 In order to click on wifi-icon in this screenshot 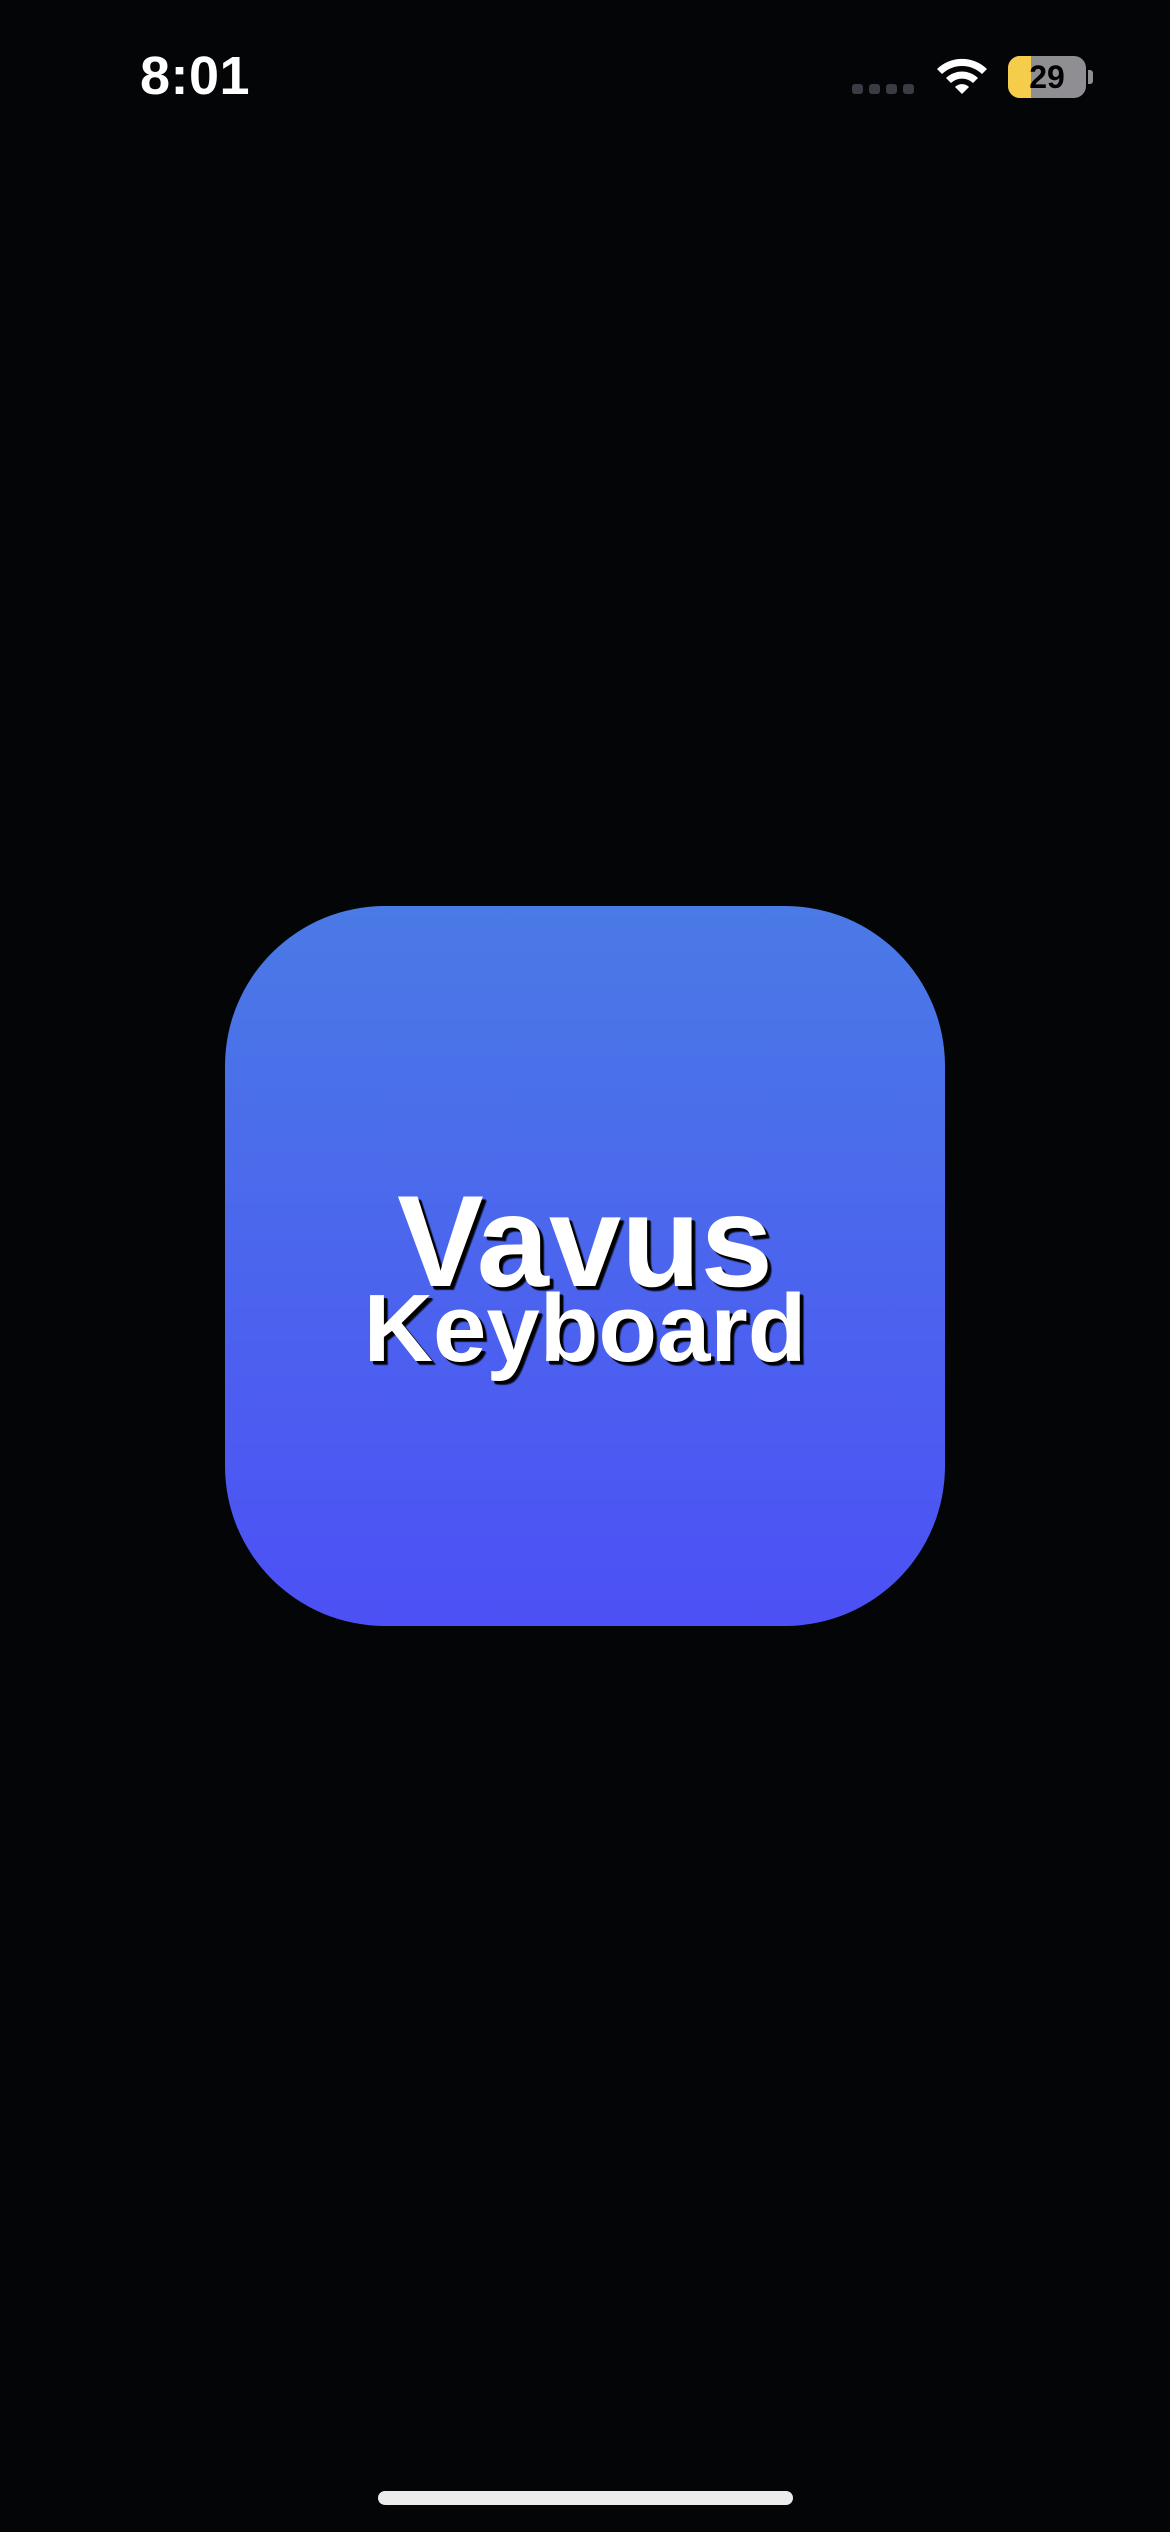, I will do `click(962, 76)`.